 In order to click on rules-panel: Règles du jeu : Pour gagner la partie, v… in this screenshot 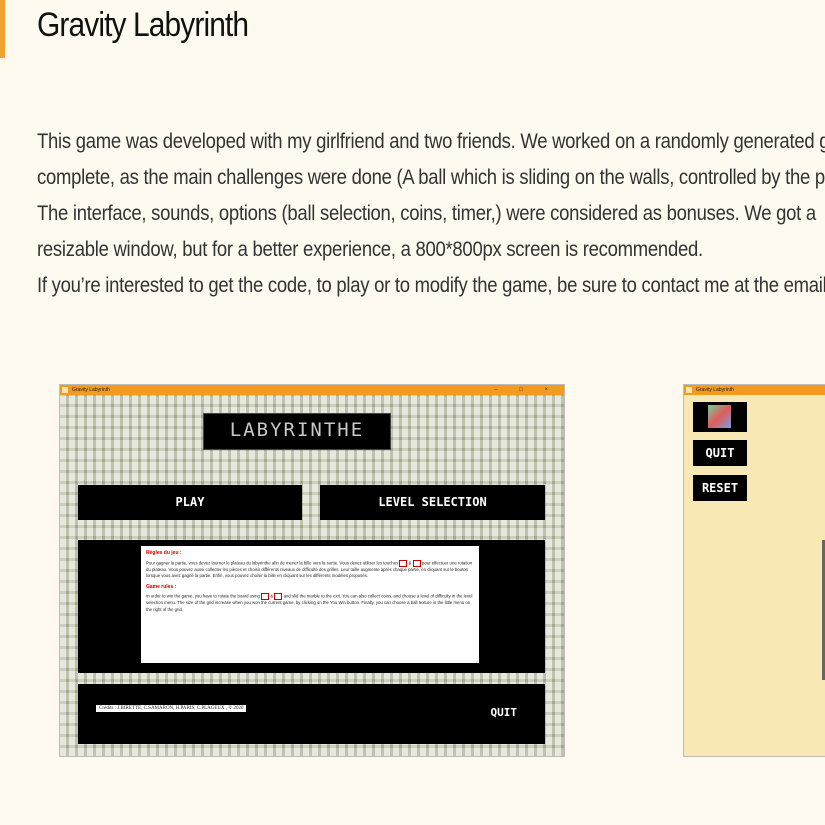, I will do `click(311, 606)`.